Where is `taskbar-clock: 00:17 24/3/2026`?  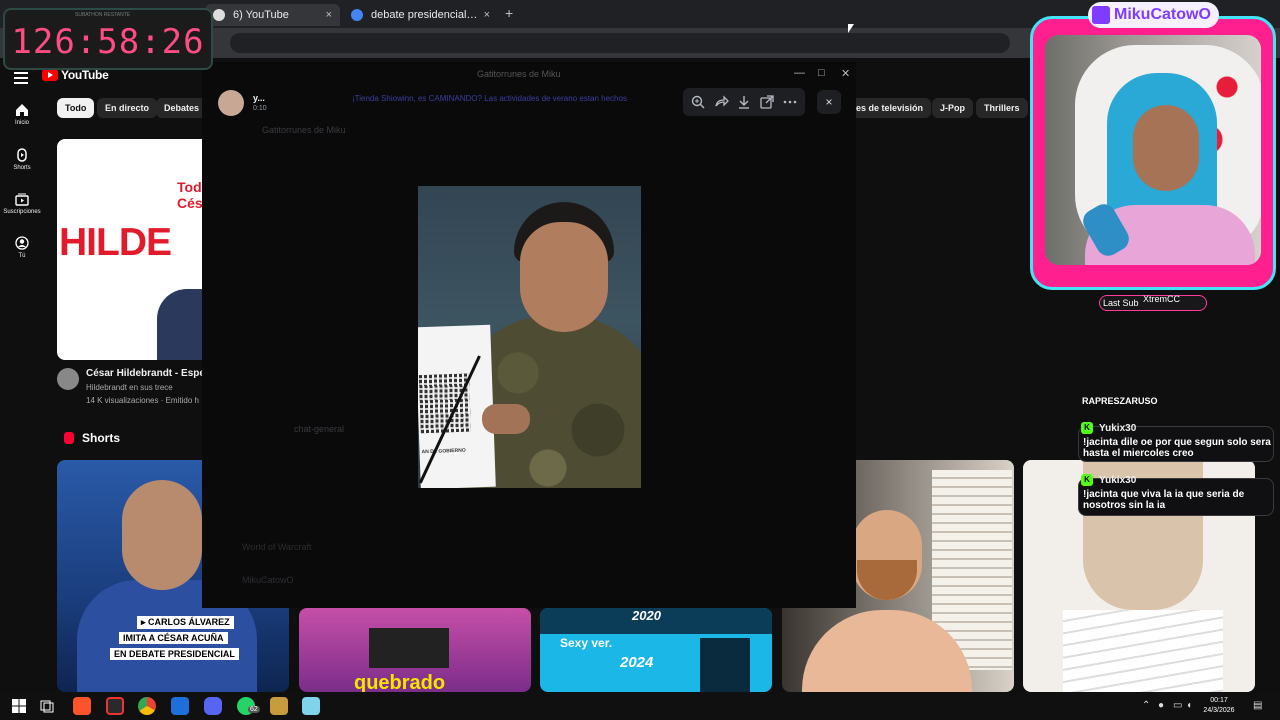 taskbar-clock: 00:17 24/3/2026 is located at coordinates (1219, 706).